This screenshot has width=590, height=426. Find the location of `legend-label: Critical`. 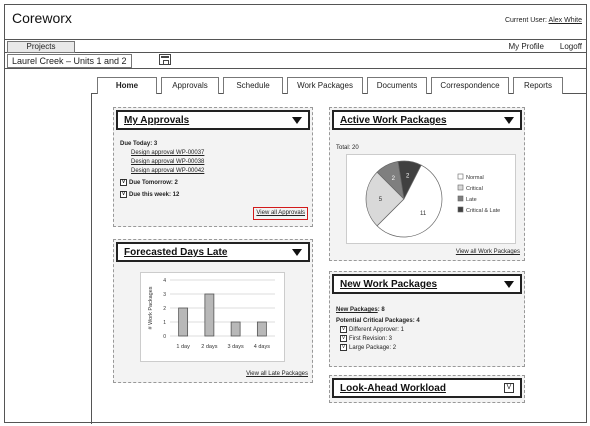

legend-label: Critical is located at coordinates (474, 189).